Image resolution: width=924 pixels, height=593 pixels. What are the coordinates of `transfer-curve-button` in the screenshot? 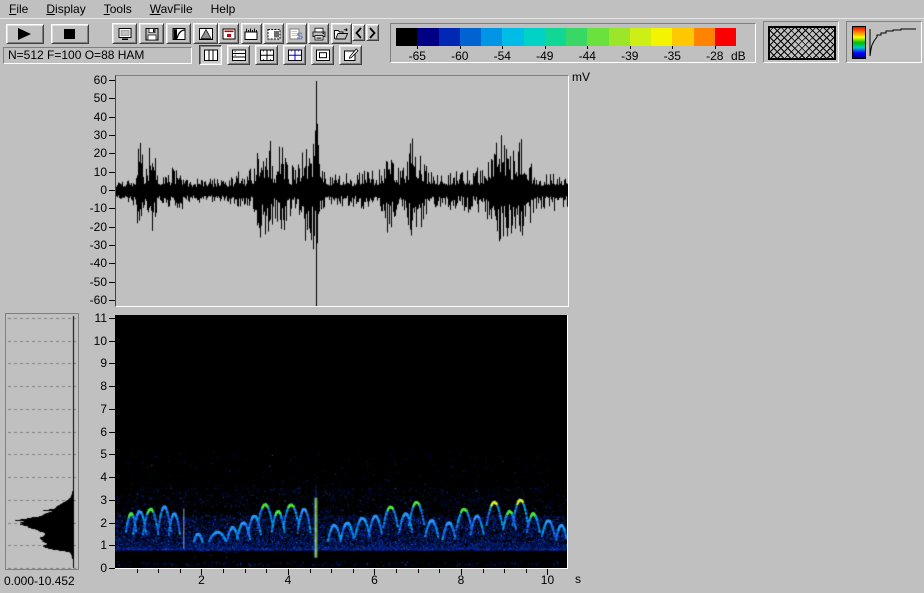 It's located at (178, 33).